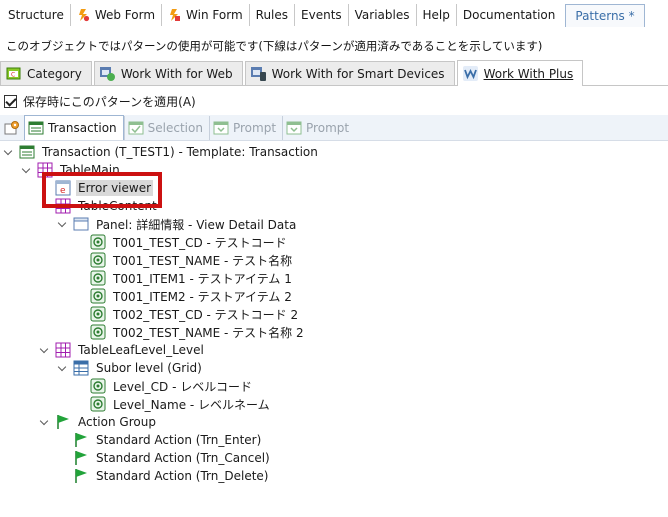 This screenshot has height=517, width=668. I want to click on error-viewer-icon: e, so click(63, 188).